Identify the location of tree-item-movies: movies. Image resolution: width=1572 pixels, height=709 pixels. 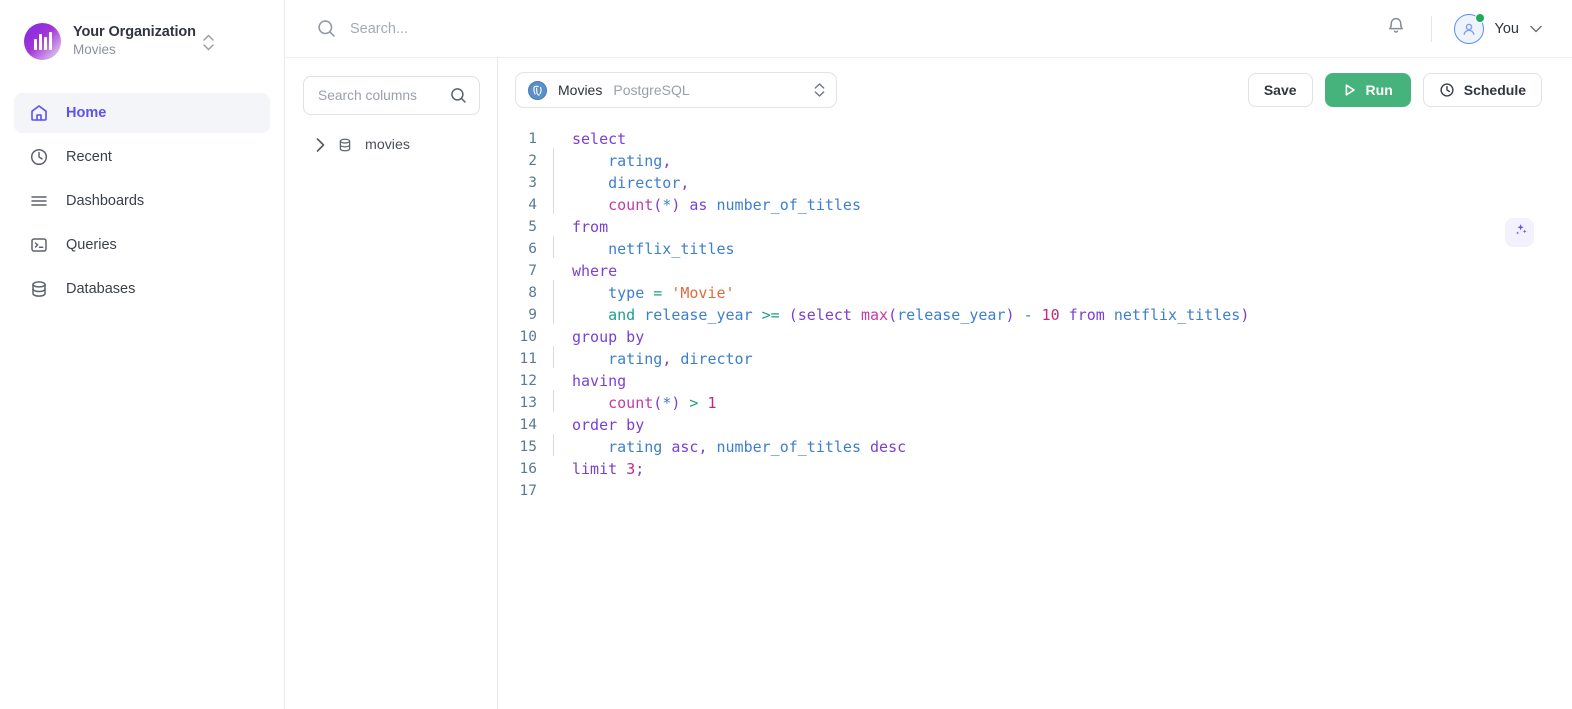
(391, 145).